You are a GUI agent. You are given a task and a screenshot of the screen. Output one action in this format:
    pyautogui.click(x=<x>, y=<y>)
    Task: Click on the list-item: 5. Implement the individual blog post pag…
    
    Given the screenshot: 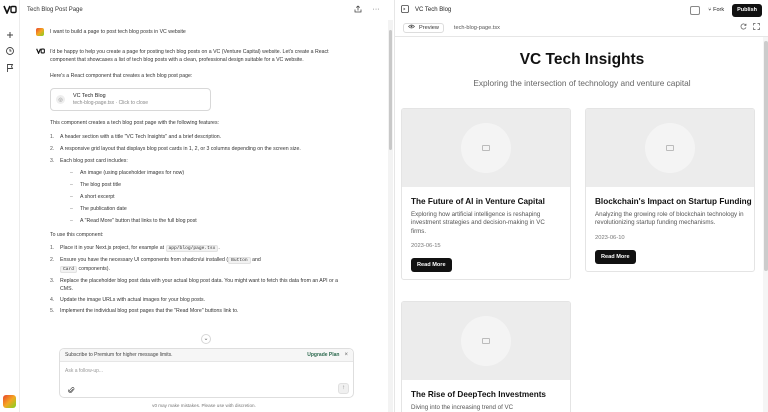 What is the action you would take?
    pyautogui.click(x=144, y=311)
    